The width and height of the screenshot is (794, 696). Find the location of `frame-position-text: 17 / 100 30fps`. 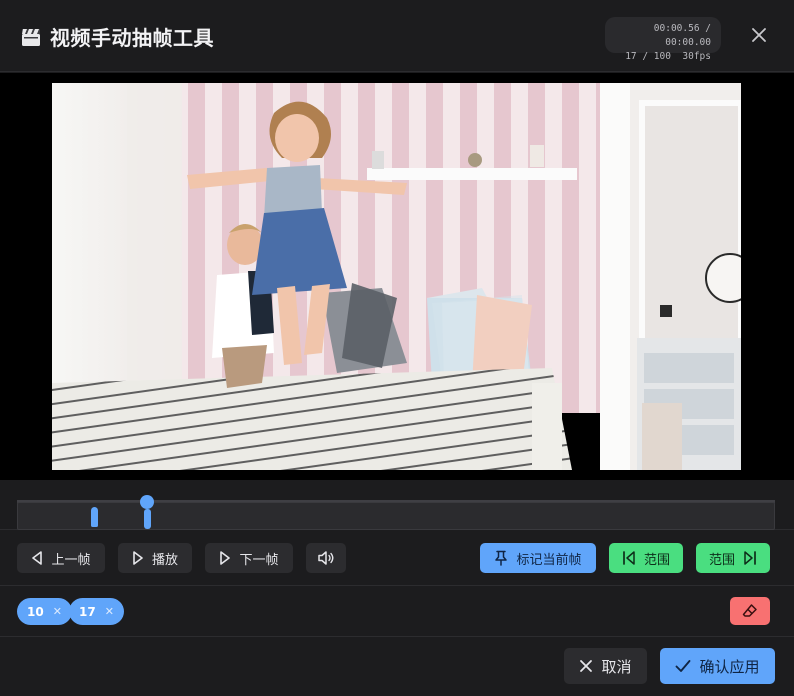

frame-position-text: 17 / 100 30fps is located at coordinates (668, 56).